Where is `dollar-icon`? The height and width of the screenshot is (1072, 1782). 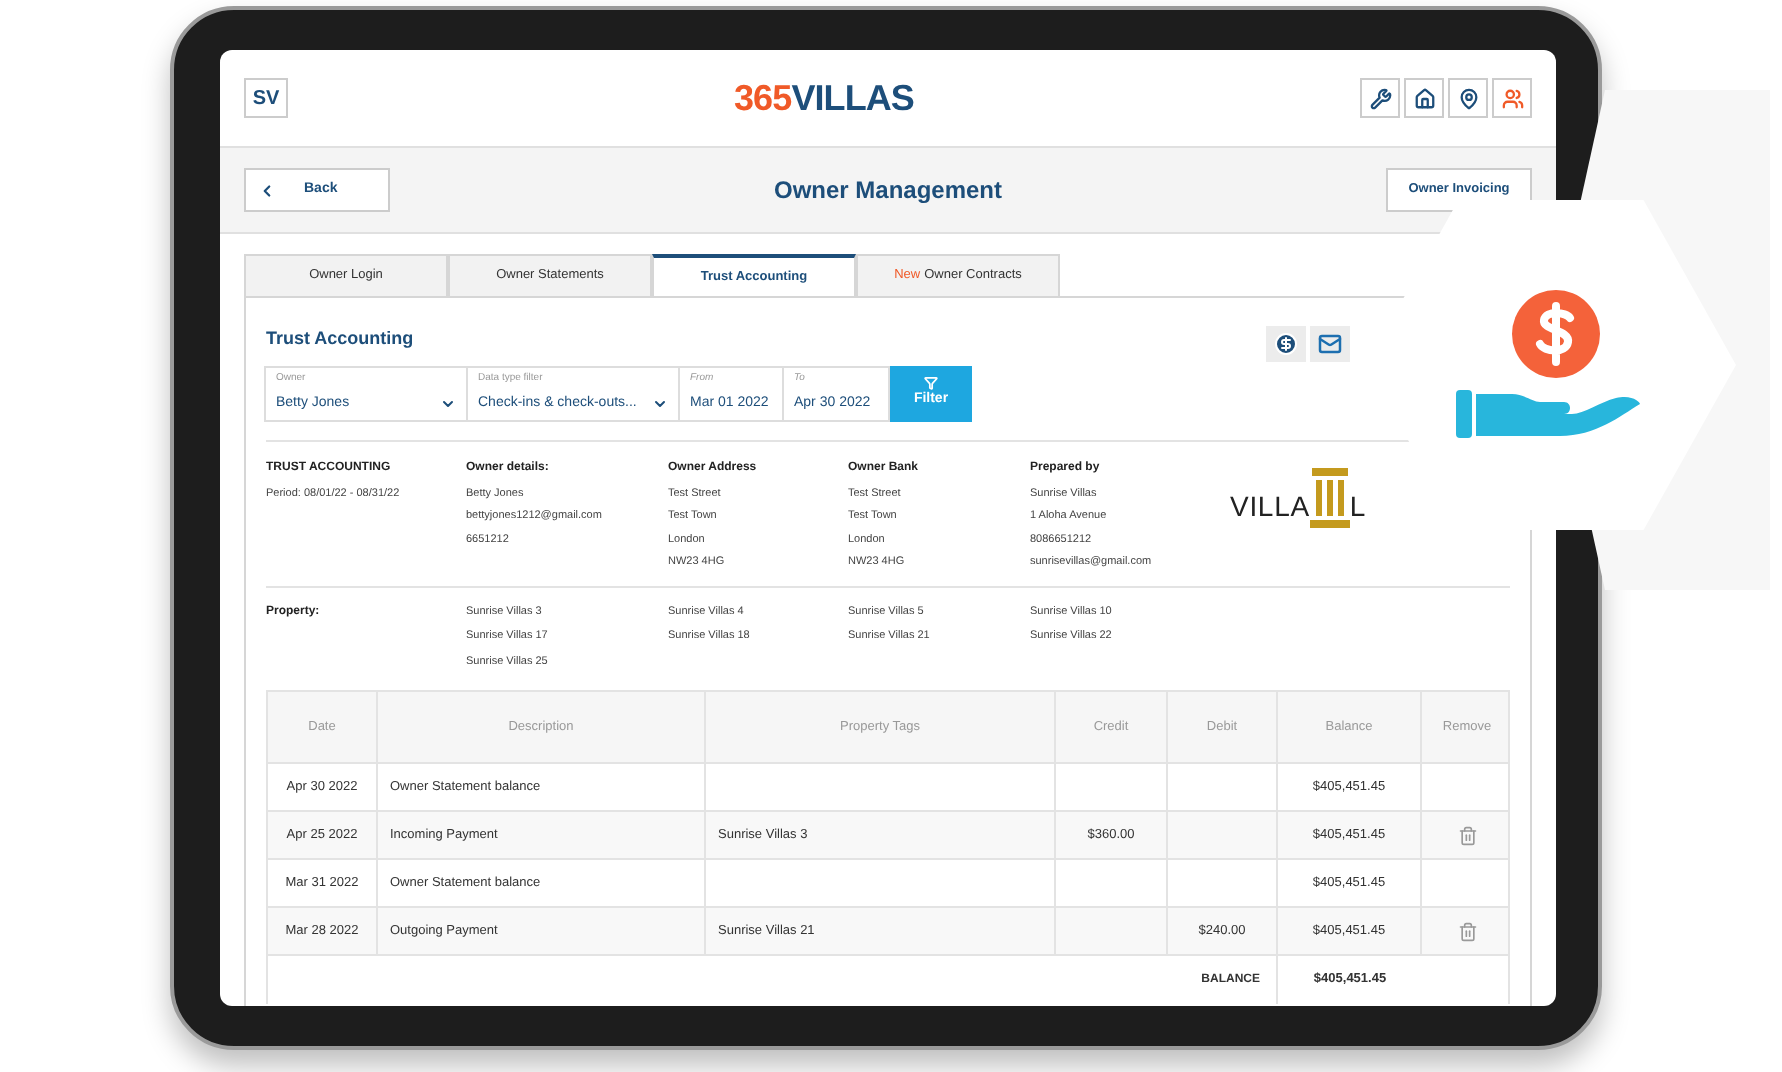
dollar-icon is located at coordinates (1286, 344).